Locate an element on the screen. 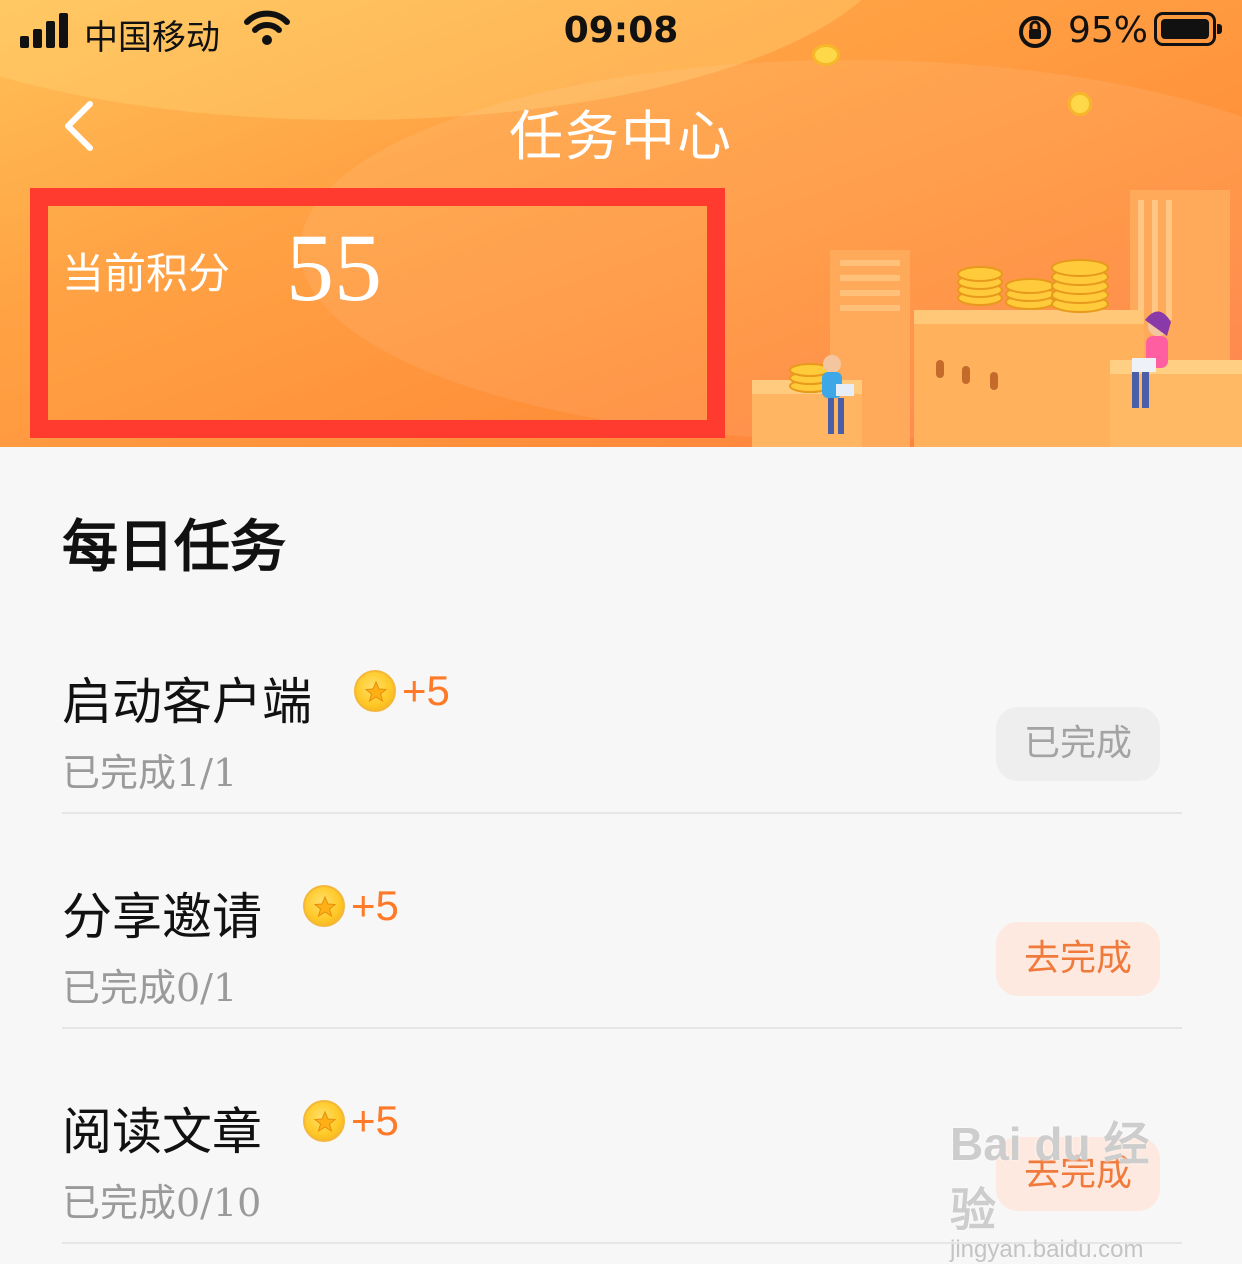 Image resolution: width=1242 pixels, height=1264 pixels. page-title: 任务中心 is located at coordinates (621, 136).